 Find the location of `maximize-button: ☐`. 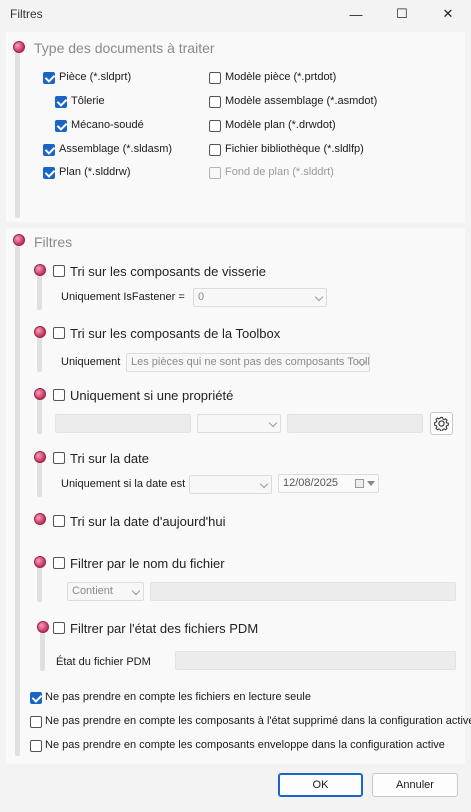

maximize-button: ☐ is located at coordinates (402, 14).